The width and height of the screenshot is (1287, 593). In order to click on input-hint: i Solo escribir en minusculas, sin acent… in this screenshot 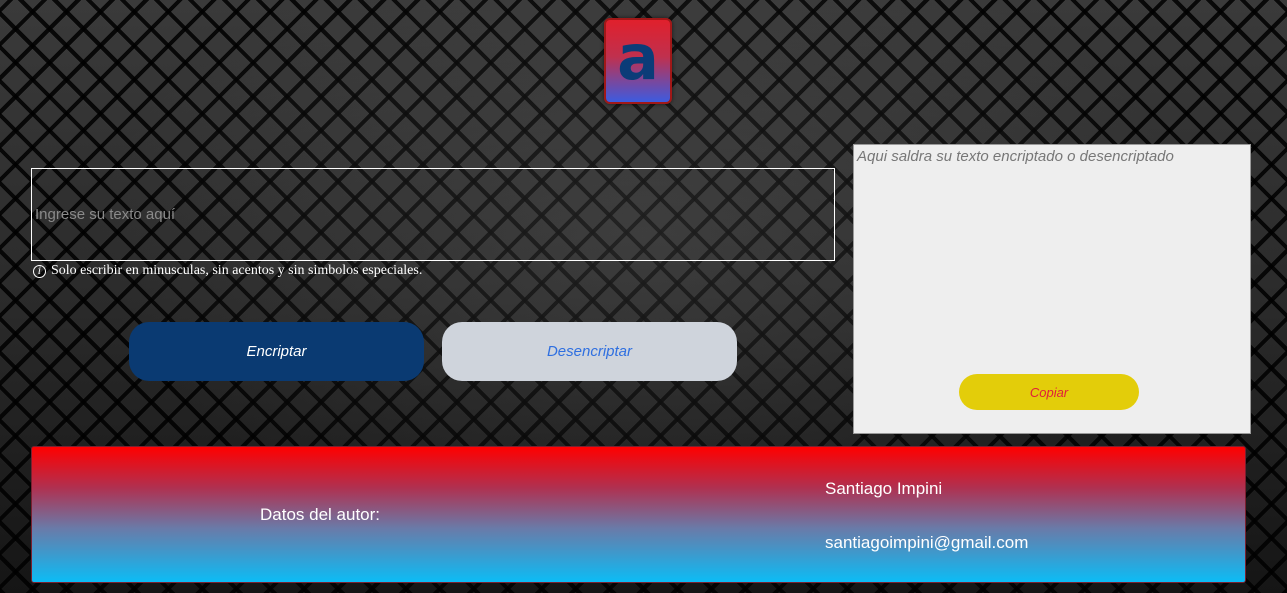, I will do `click(227, 271)`.